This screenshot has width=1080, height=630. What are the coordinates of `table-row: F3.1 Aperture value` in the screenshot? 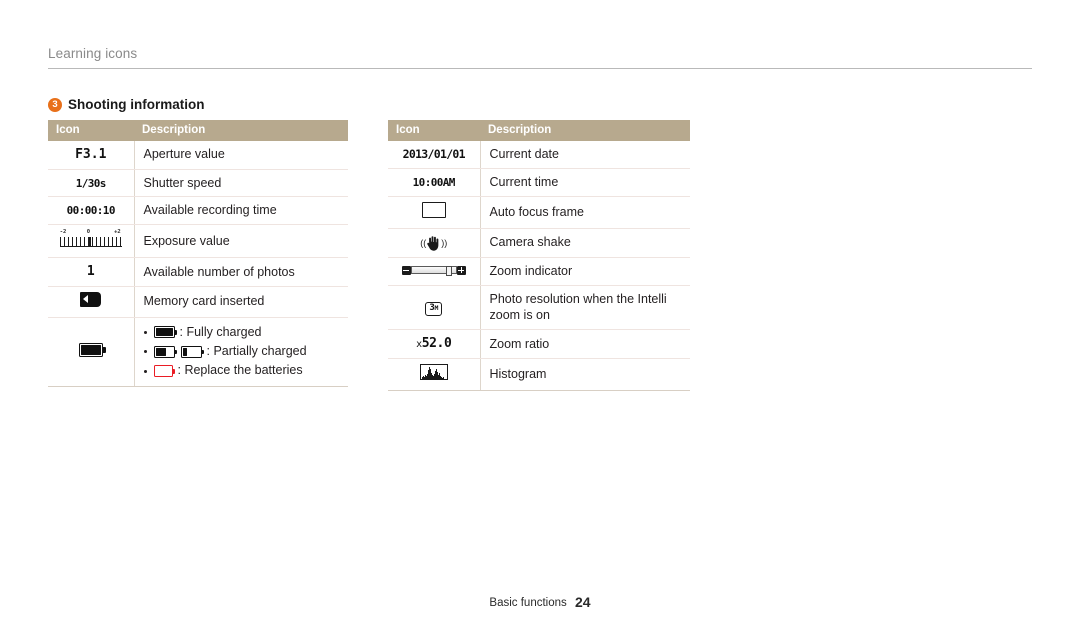 It's located at (198, 155).